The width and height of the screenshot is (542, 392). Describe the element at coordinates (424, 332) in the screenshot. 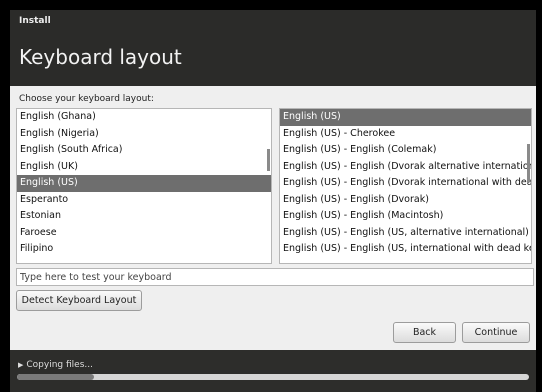

I see `back-button: Back` at that location.